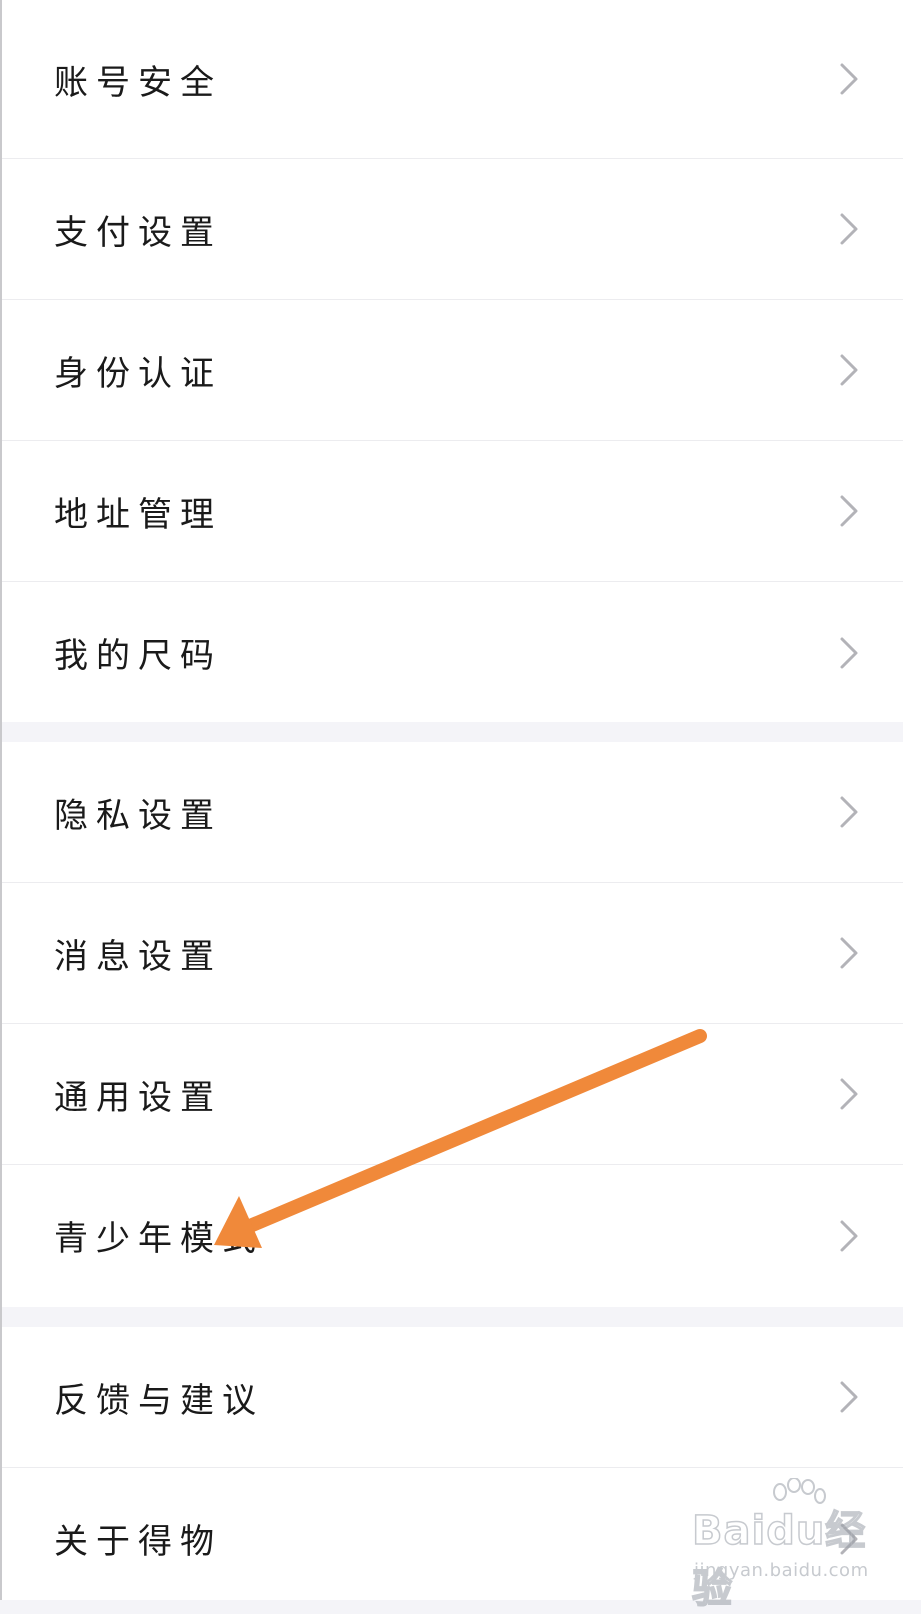  What do you see at coordinates (452, 812) in the screenshot?
I see `settings-item-privacy: 隐私设置` at bounding box center [452, 812].